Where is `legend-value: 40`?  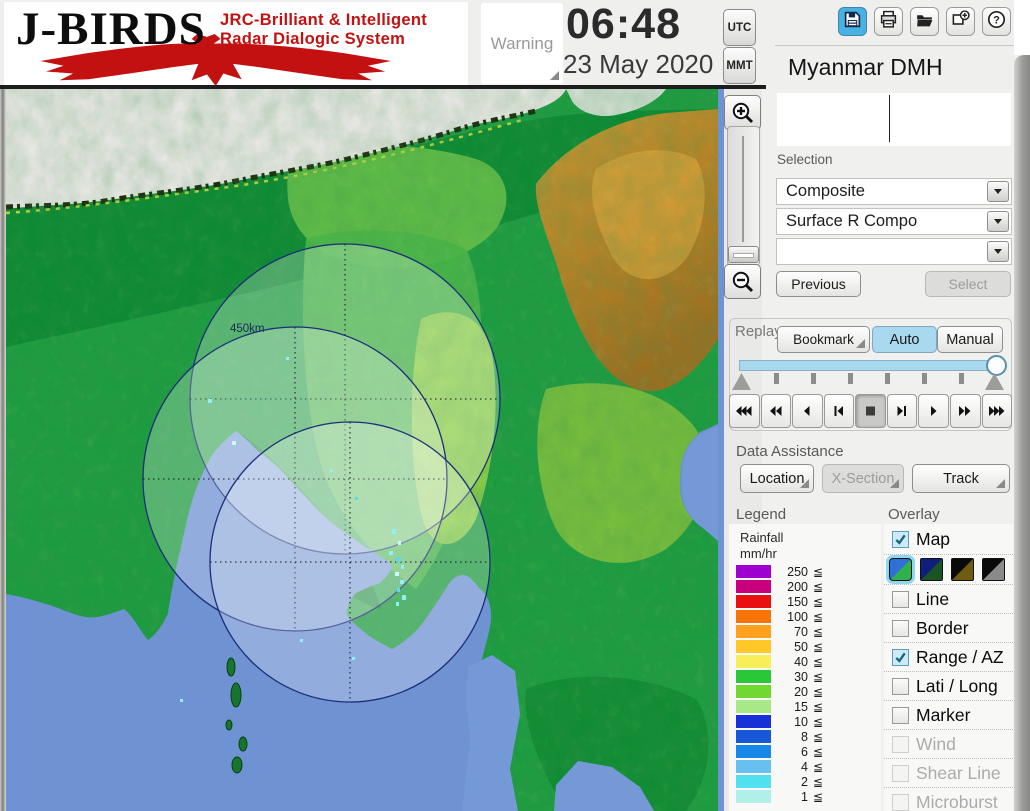
legend-value: 40 is located at coordinates (801, 662).